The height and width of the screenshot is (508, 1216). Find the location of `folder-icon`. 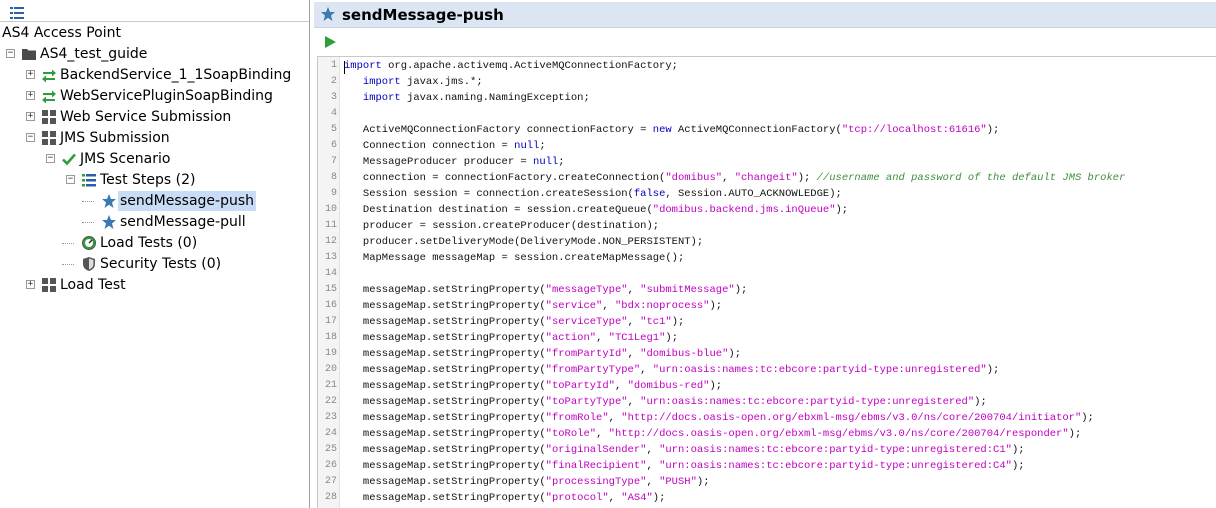

folder-icon is located at coordinates (29, 54).